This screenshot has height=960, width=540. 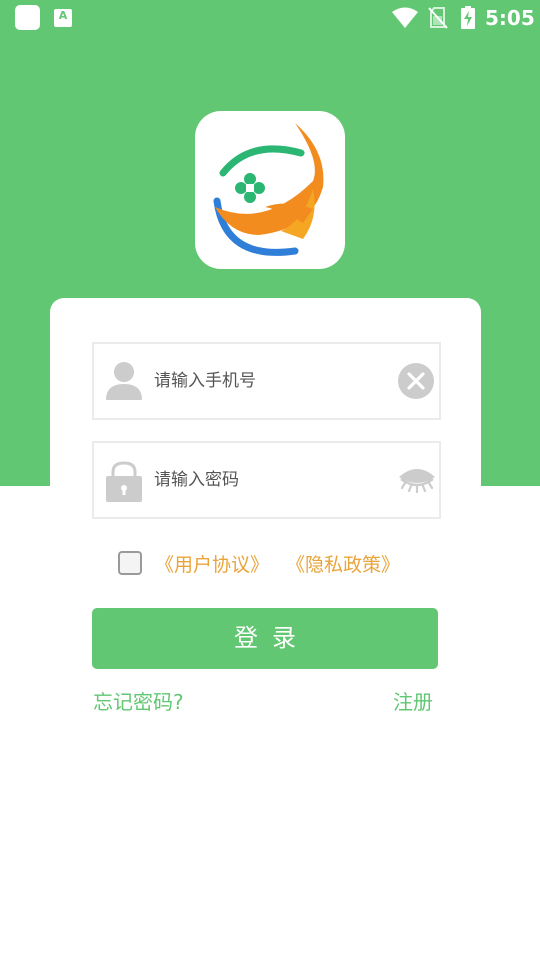 What do you see at coordinates (138, 700) in the screenshot?
I see `forgot-password-link: 忘记密码?` at bounding box center [138, 700].